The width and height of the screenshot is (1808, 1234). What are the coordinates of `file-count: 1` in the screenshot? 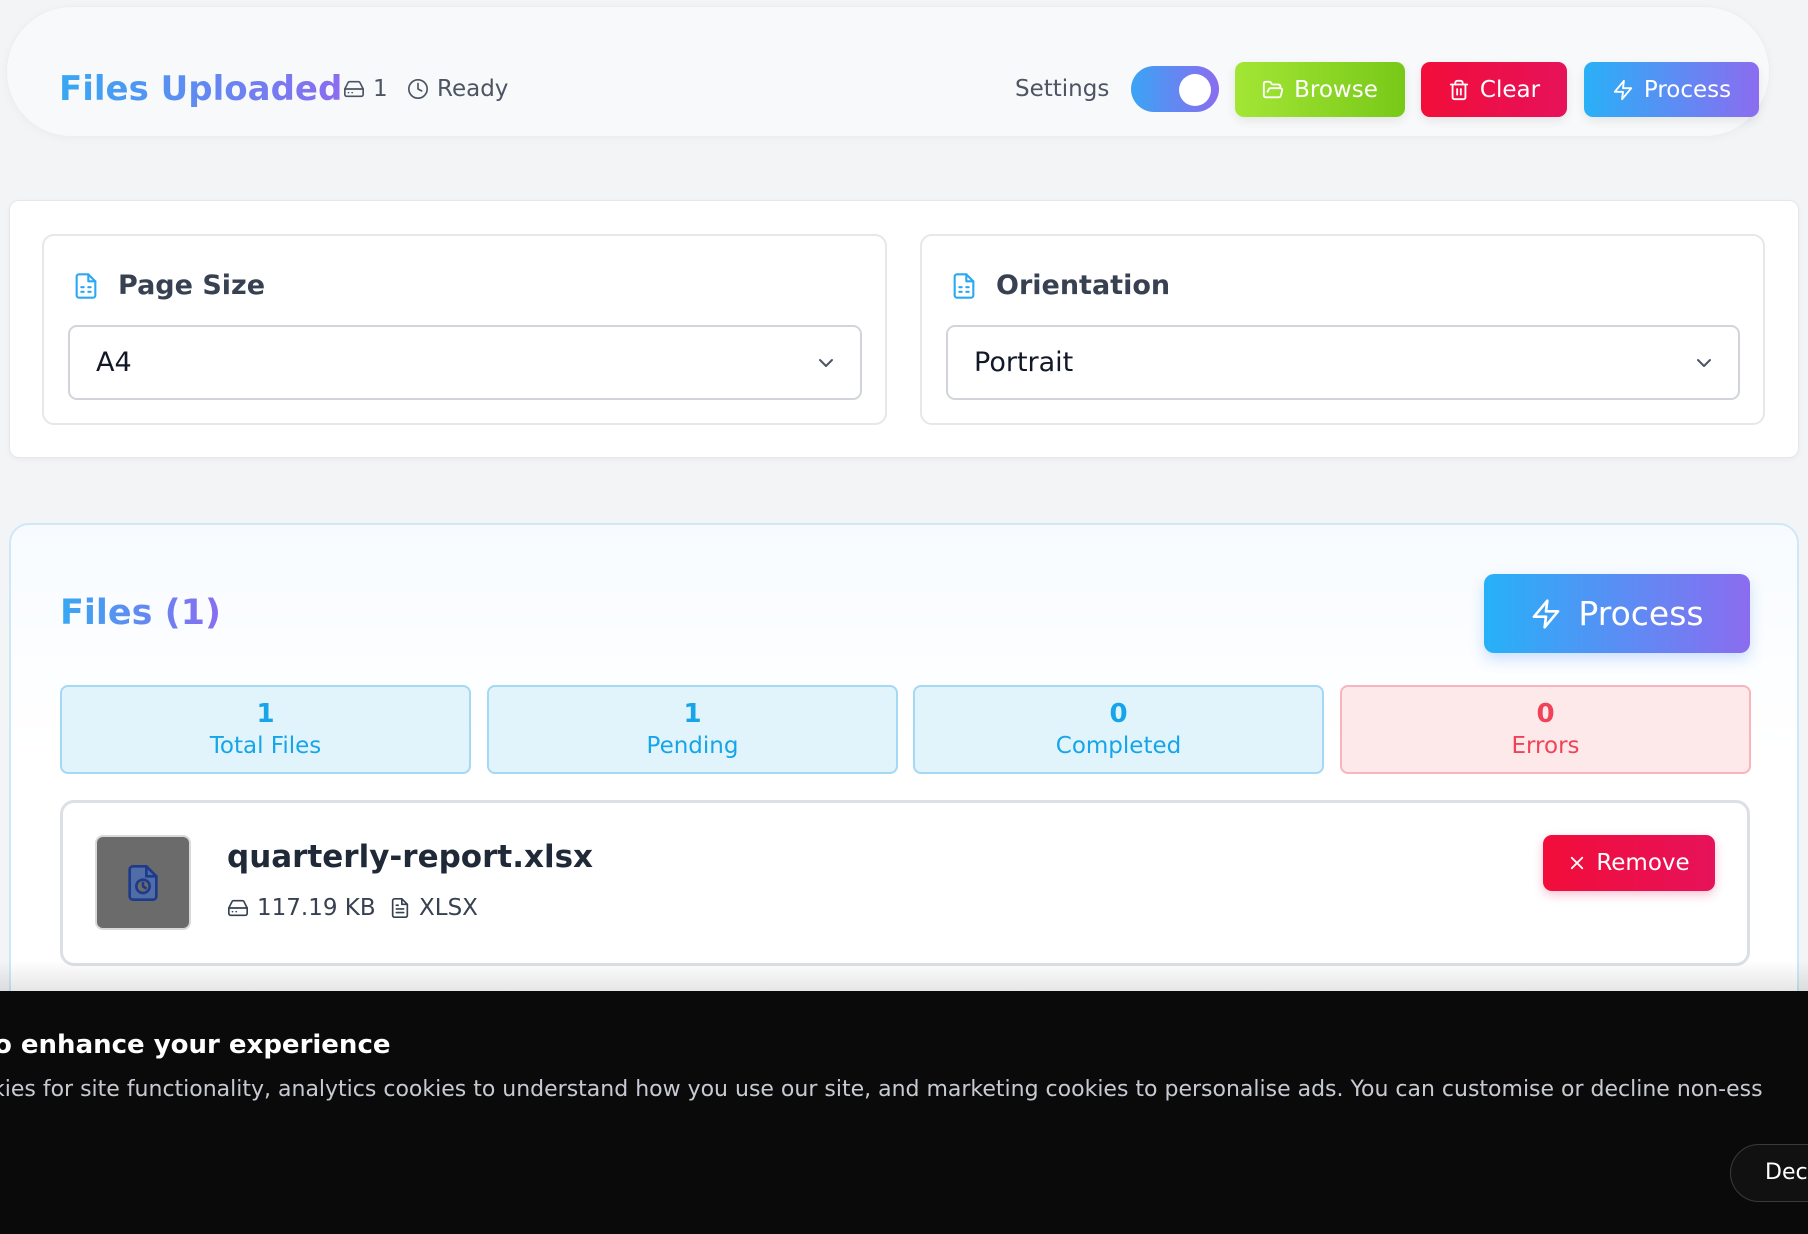 It's located at (380, 89).